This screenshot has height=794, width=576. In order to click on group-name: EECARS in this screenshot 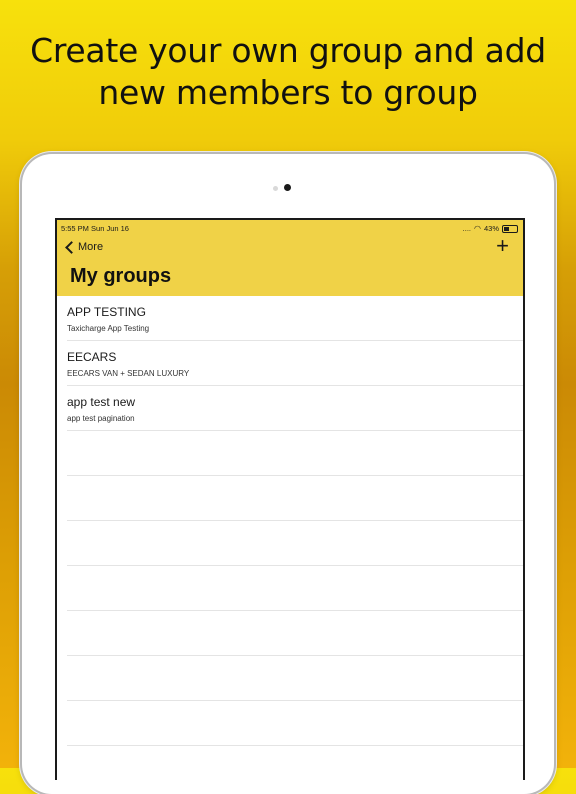, I will do `click(92, 357)`.